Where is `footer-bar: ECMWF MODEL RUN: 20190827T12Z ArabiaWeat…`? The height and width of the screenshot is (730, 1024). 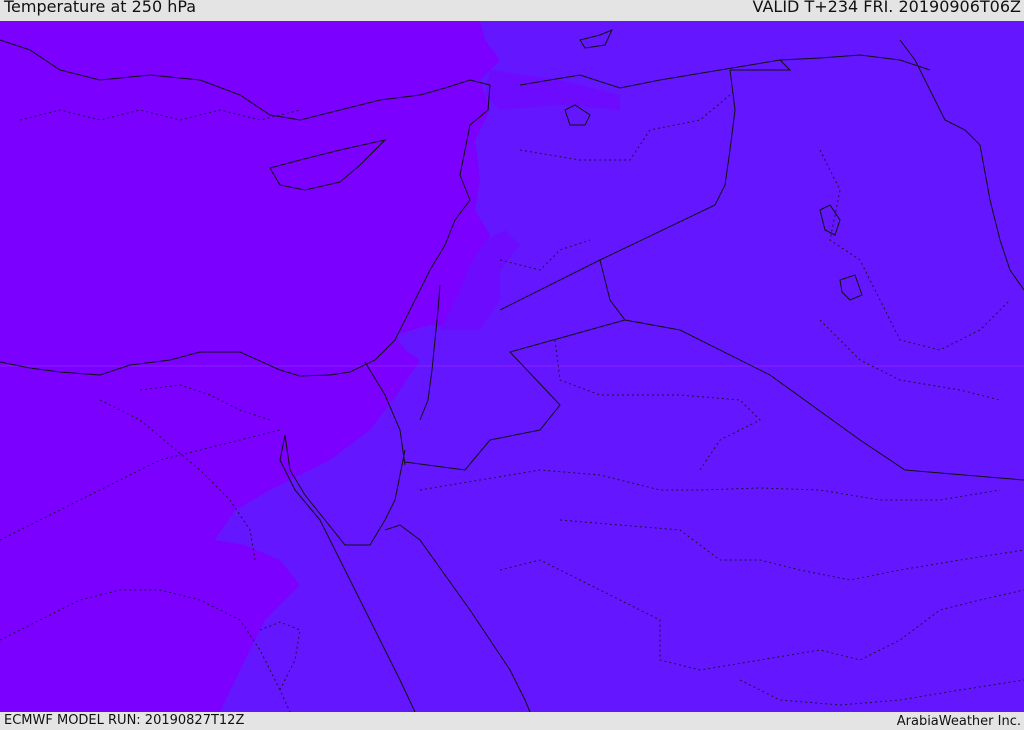
footer-bar: ECMWF MODEL RUN: 20190827T12Z ArabiaWeat… is located at coordinates (512, 720).